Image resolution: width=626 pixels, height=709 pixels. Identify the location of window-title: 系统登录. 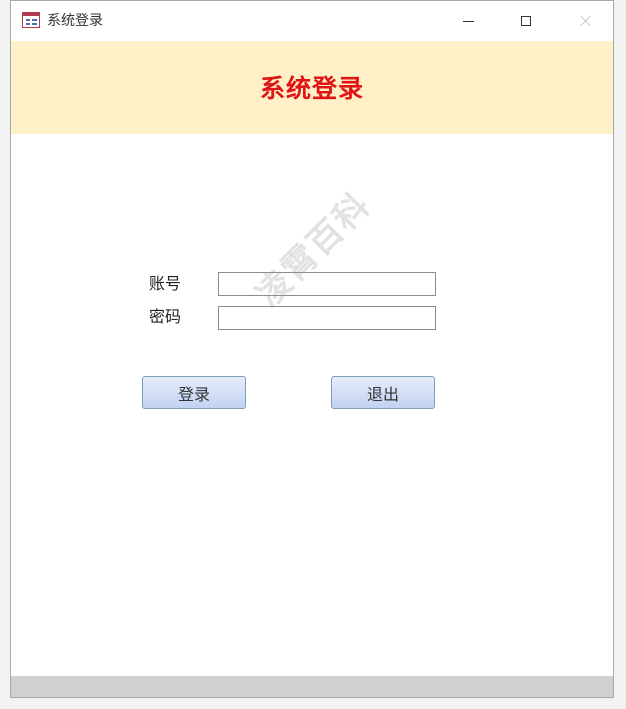
(75, 21).